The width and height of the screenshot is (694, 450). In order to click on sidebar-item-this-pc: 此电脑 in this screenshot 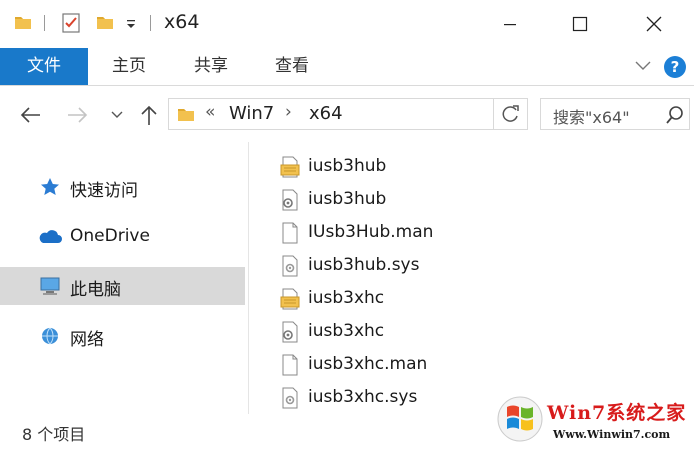, I will do `click(122, 286)`.